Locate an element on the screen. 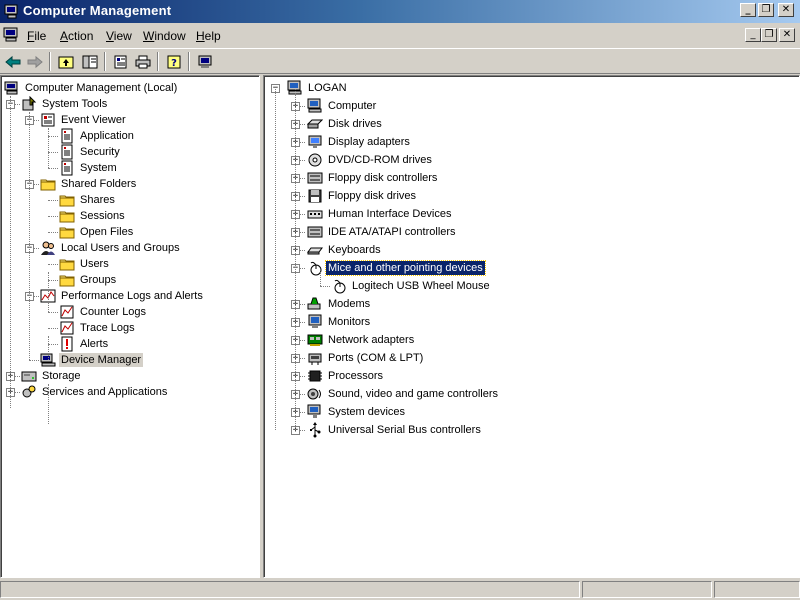  tree-node-label: System devices is located at coordinates (367, 412).